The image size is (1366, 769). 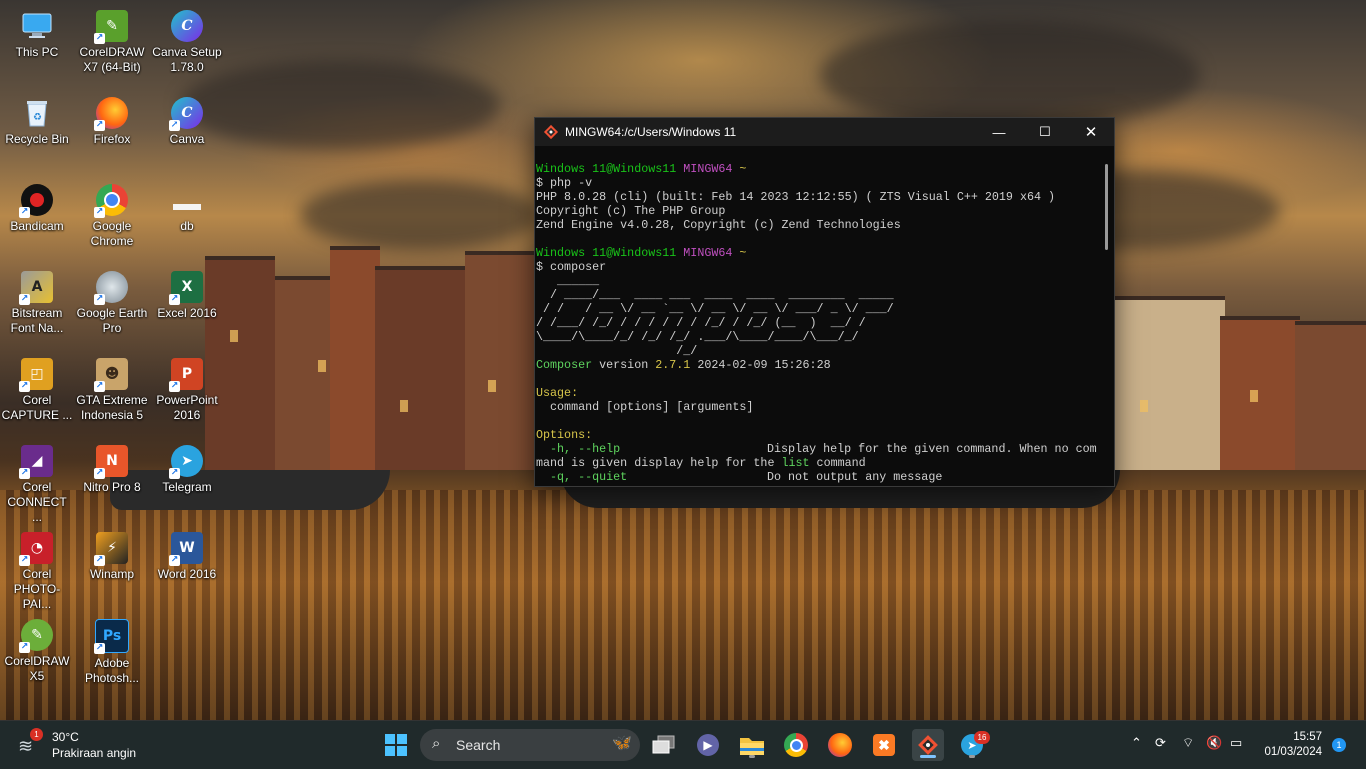 What do you see at coordinates (111, 462) in the screenshot?
I see `nitro-icon: N ↗` at bounding box center [111, 462].